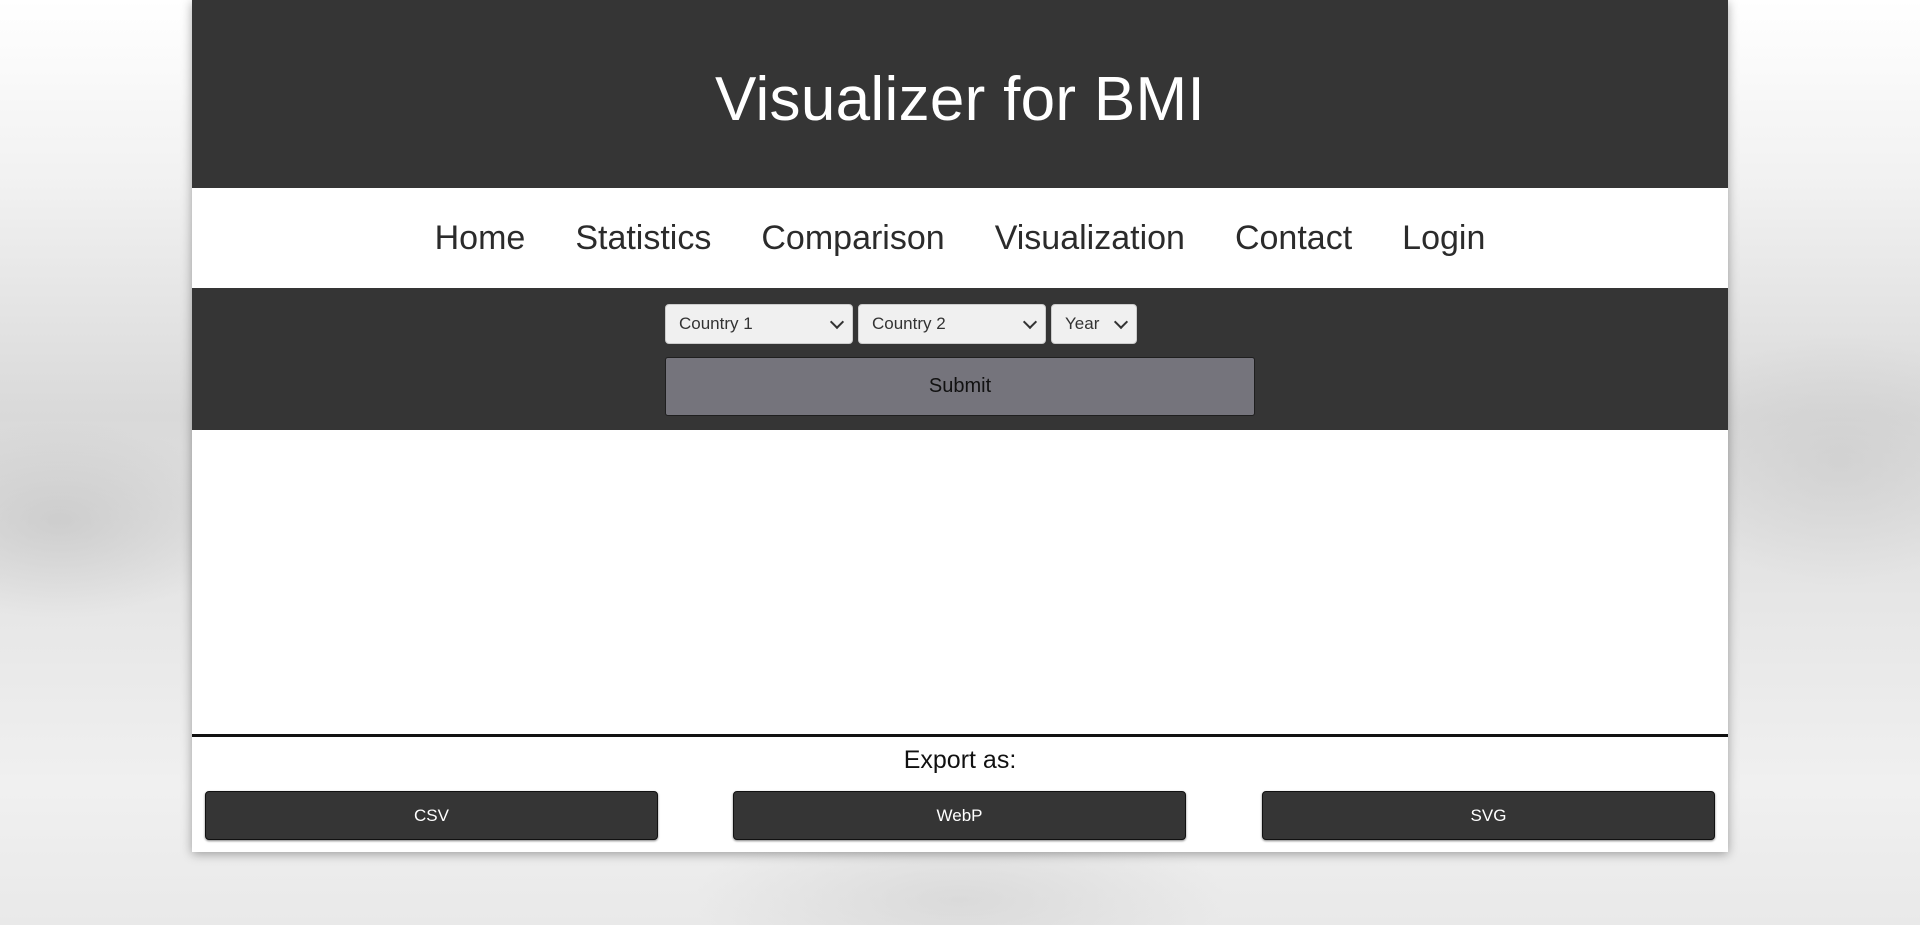 Image resolution: width=1920 pixels, height=925 pixels. What do you see at coordinates (959, 815) in the screenshot?
I see `export-webp-button: WebP` at bounding box center [959, 815].